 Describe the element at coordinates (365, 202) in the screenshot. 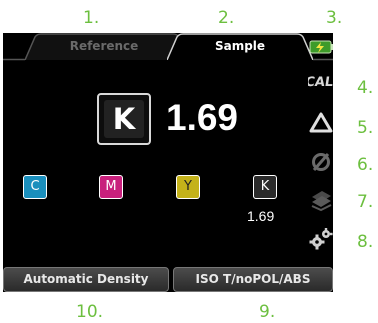

I see `callout-7: 7.` at that location.